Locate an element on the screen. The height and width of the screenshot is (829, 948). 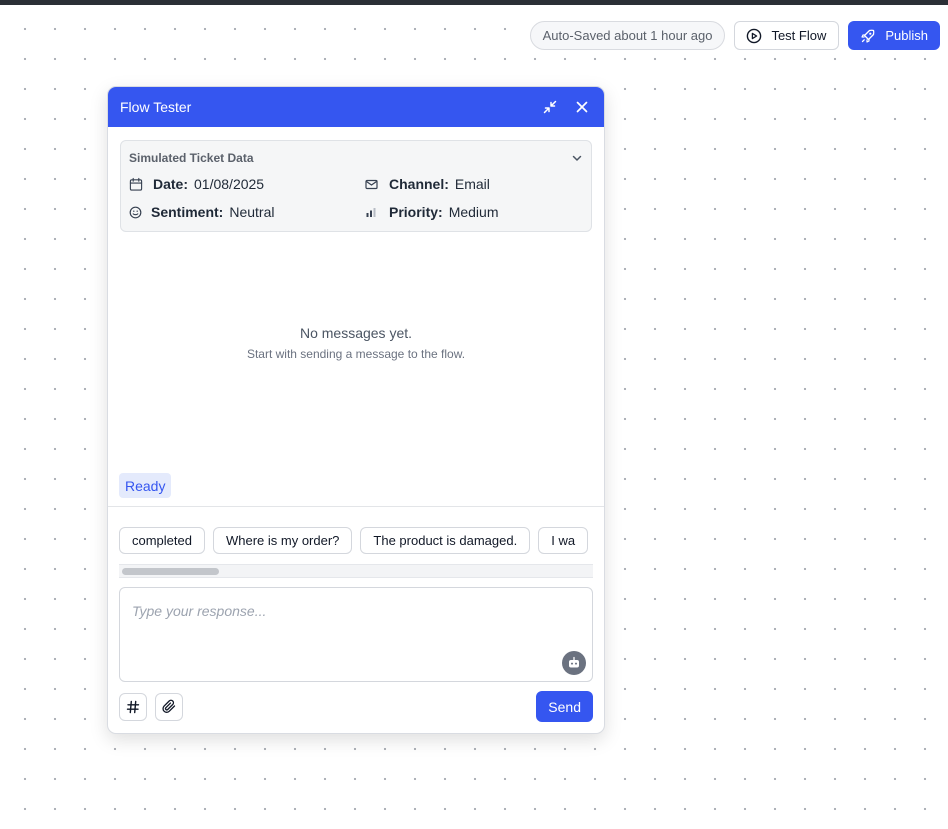
ticket-field-date: Date: 01/08/2025 is located at coordinates (247, 184).